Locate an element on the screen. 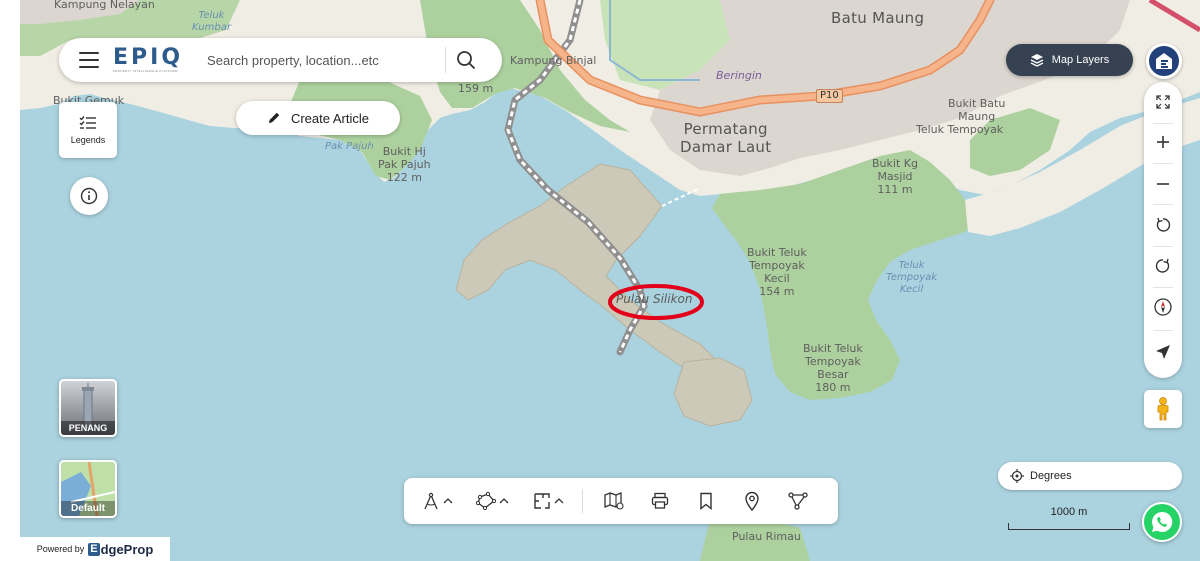  pin-location-button is located at coordinates (752, 501).